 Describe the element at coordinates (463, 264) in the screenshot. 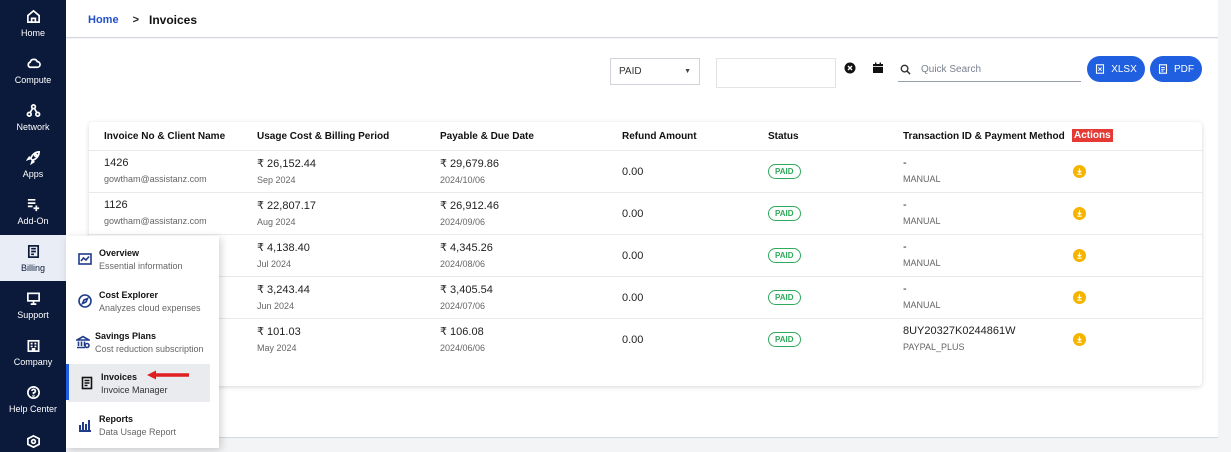

I see `due-date: 2024/08/06` at that location.